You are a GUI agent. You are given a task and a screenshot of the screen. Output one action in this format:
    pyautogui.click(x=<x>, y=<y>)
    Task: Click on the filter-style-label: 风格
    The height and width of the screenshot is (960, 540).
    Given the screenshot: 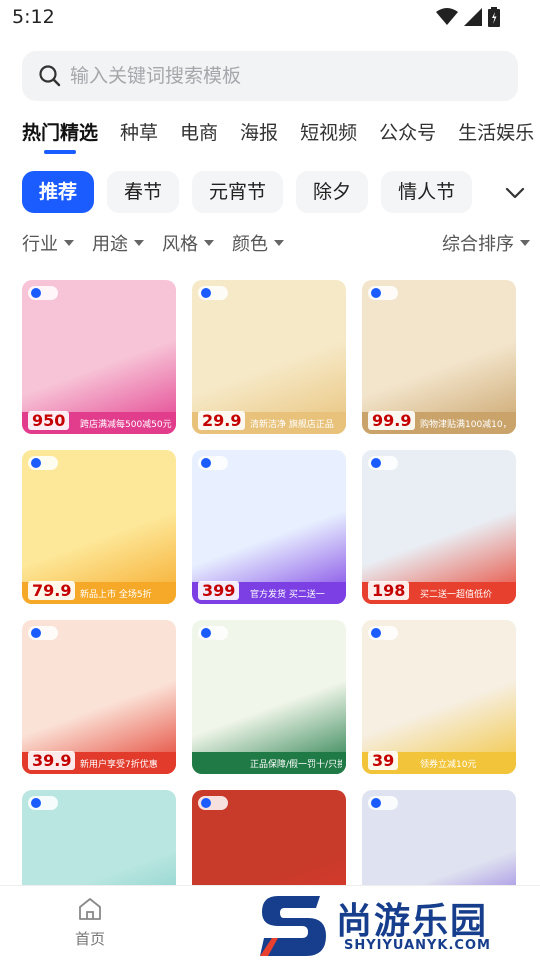 What is the action you would take?
    pyautogui.click(x=180, y=244)
    